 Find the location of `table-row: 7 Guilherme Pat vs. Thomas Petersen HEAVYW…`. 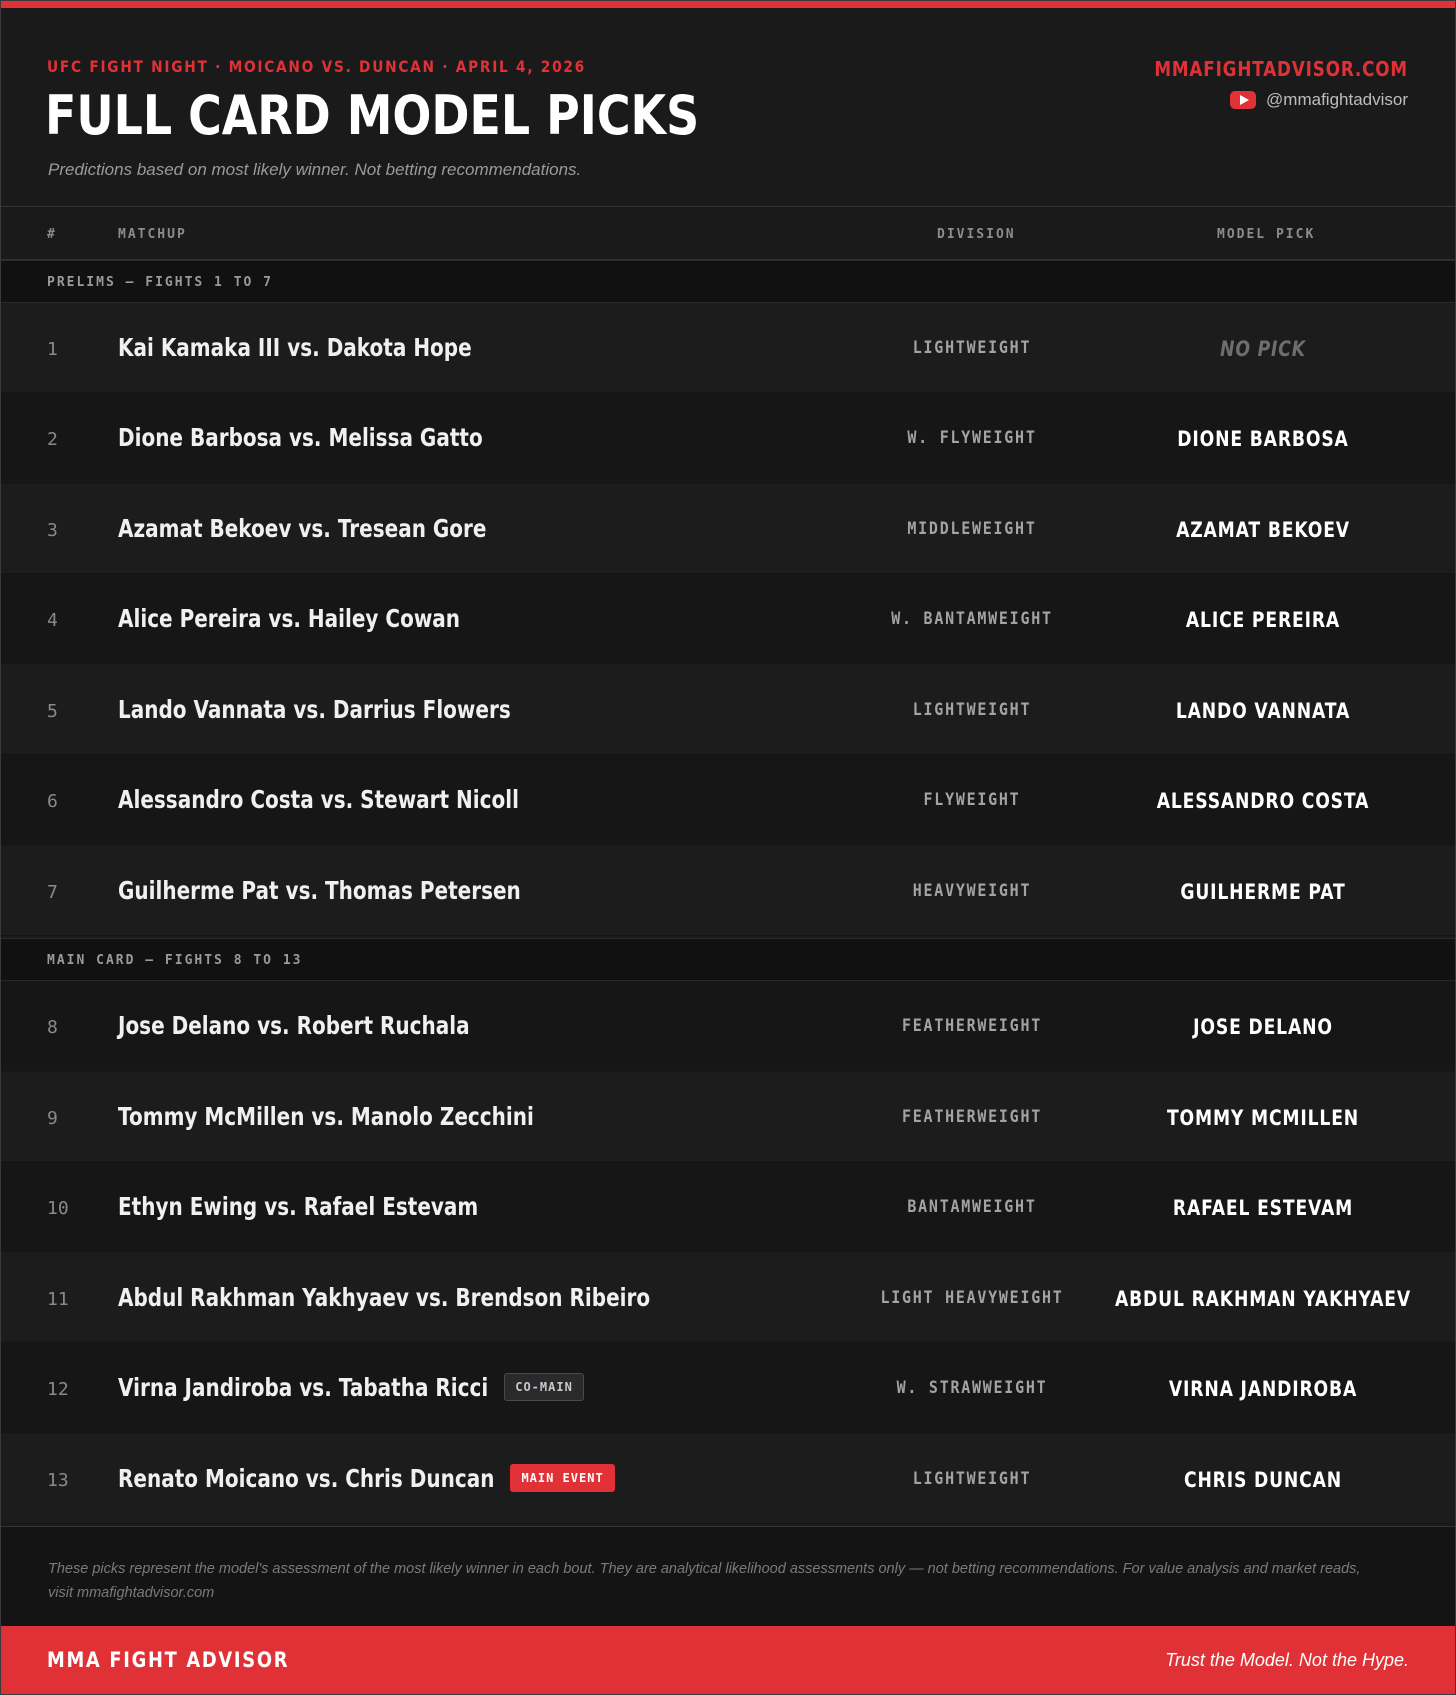

table-row: 7 Guilherme Pat vs. Thomas Petersen HEAVYW… is located at coordinates (728, 891).